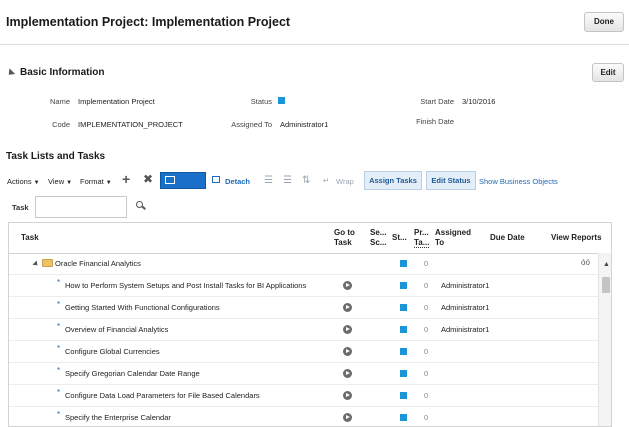 This screenshot has width=629, height=427. Describe the element at coordinates (117, 329) in the screenshot. I see `task-name: Overview of Financial Analytics` at that location.